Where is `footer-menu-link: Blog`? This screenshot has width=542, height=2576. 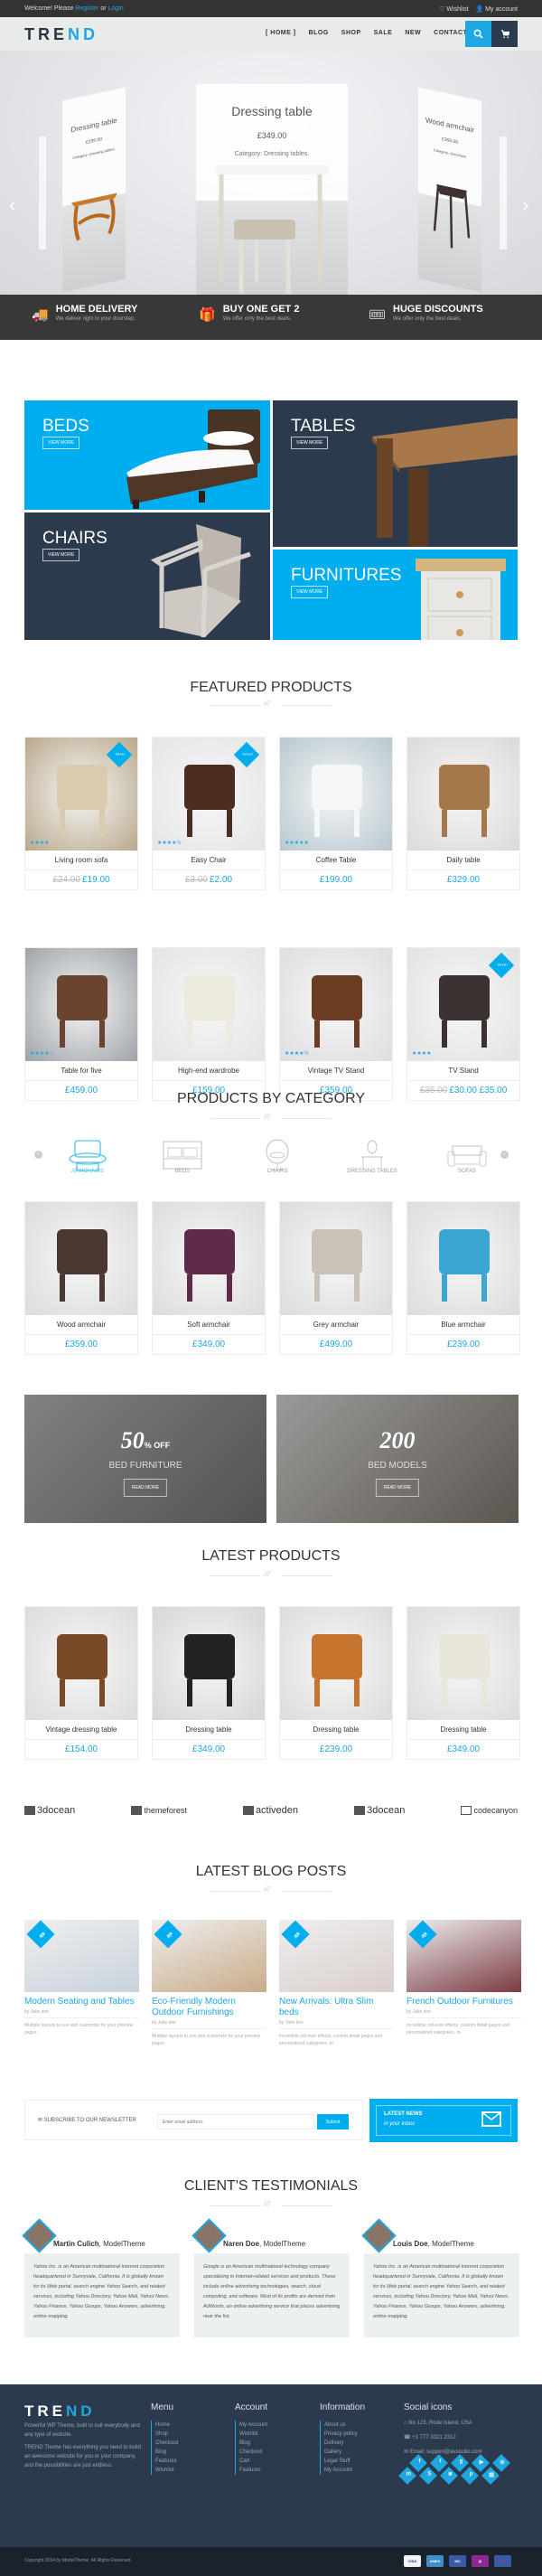 footer-menu-link: Blog is located at coordinates (165, 2453).